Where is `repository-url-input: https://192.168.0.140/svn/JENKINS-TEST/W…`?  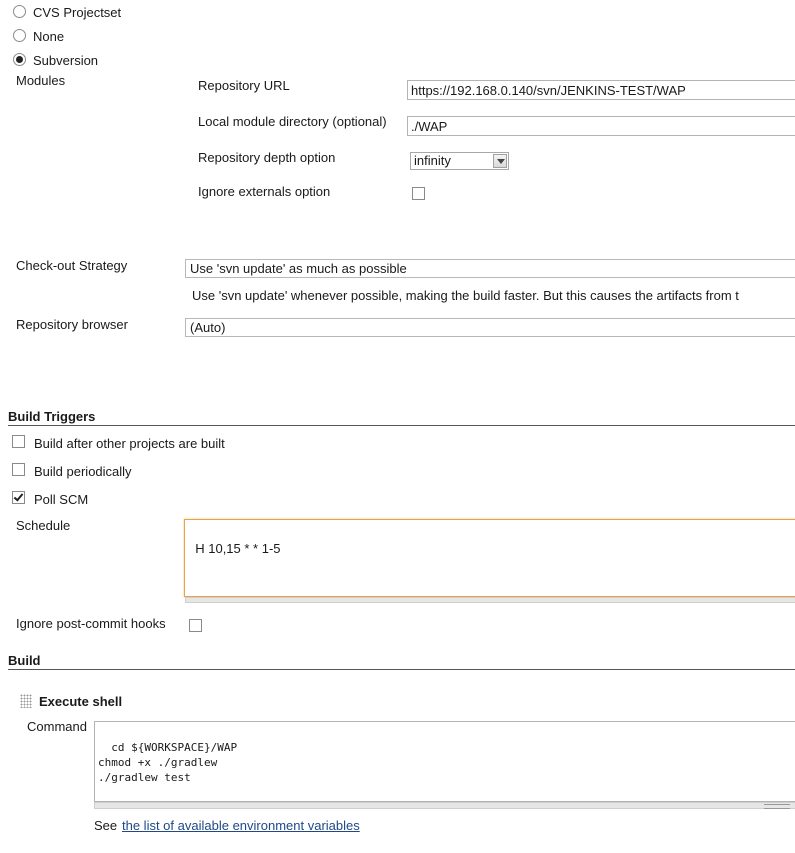
repository-url-input: https://192.168.0.140/svn/JENKINS-TEST/W… is located at coordinates (601, 90).